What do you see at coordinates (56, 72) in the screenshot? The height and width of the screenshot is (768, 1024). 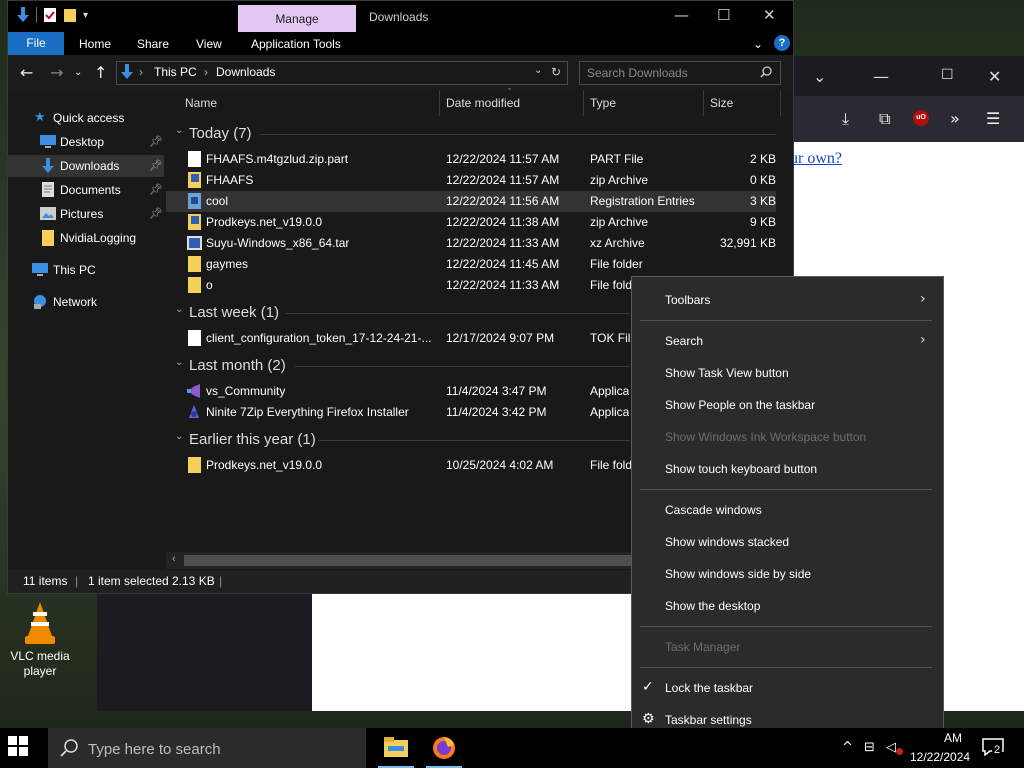 I see `forward-icon: →` at bounding box center [56, 72].